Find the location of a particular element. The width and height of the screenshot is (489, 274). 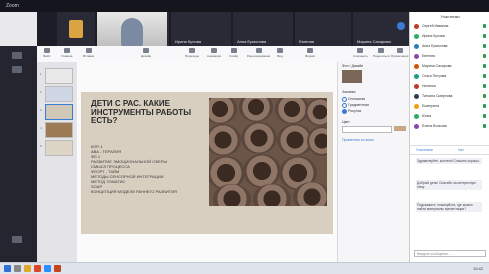

participant-row: Ирина Кулова is located at coordinates (450, 36).